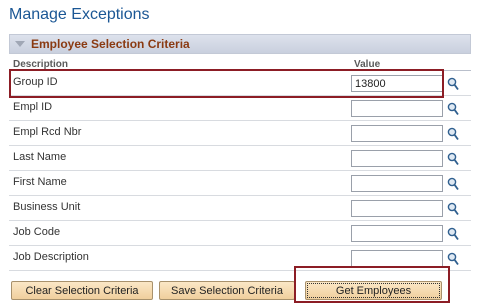 The width and height of the screenshot is (500, 303). I want to click on row-label: Job Description, so click(51, 257).